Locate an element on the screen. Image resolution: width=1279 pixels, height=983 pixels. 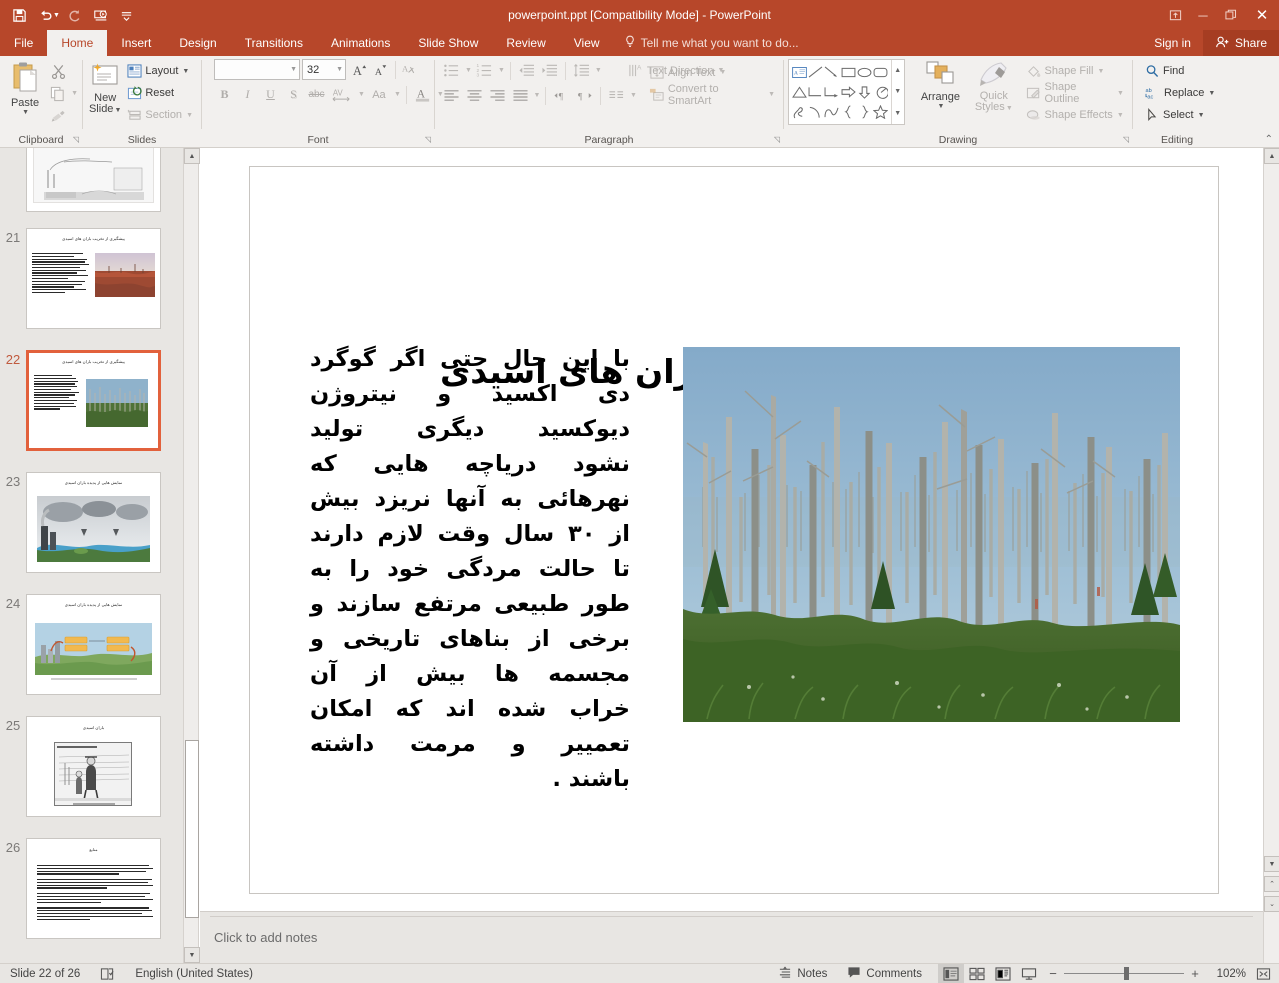
spell-check-icon is located at coordinates (107, 973).